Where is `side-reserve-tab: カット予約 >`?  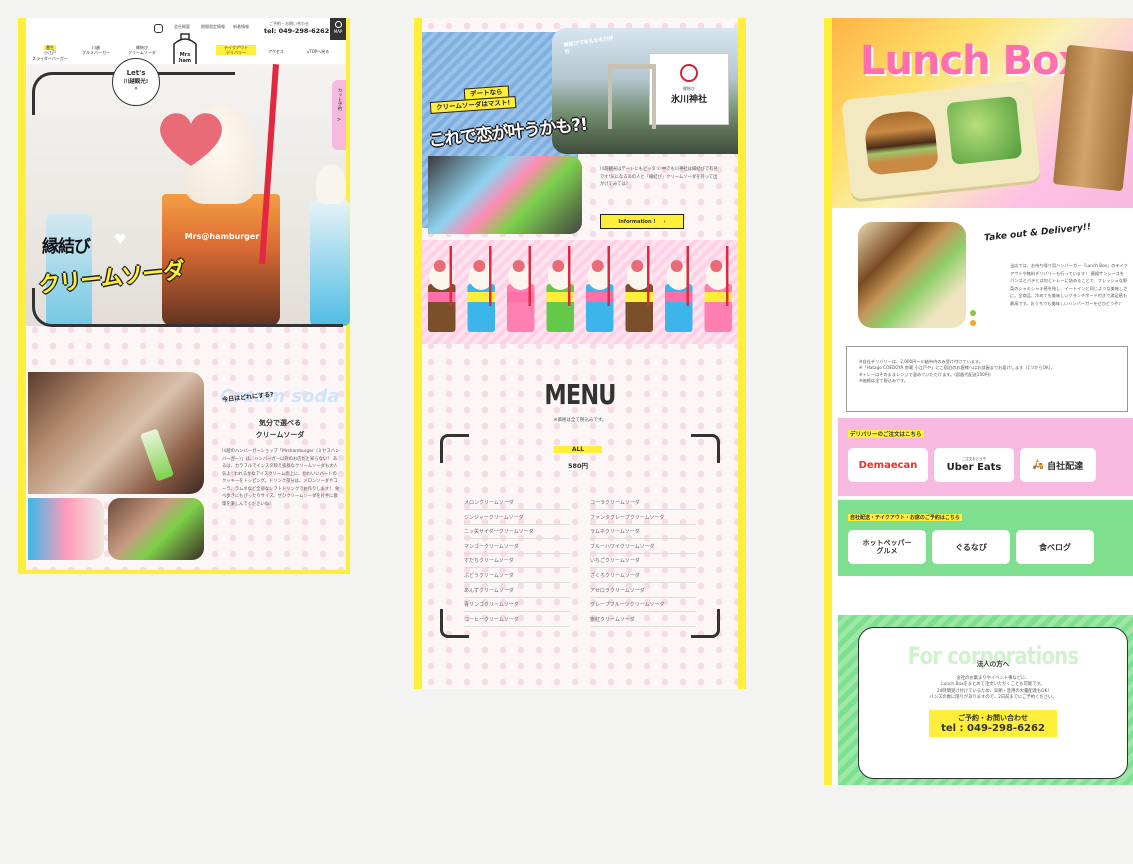 side-reserve-tab: カット予約 > is located at coordinates (339, 115).